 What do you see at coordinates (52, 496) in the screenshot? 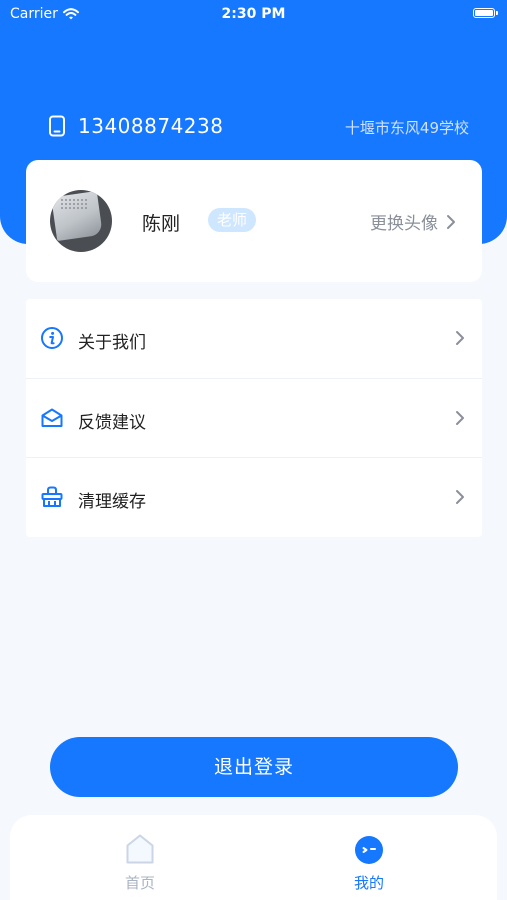
I see `basket-icon` at bounding box center [52, 496].